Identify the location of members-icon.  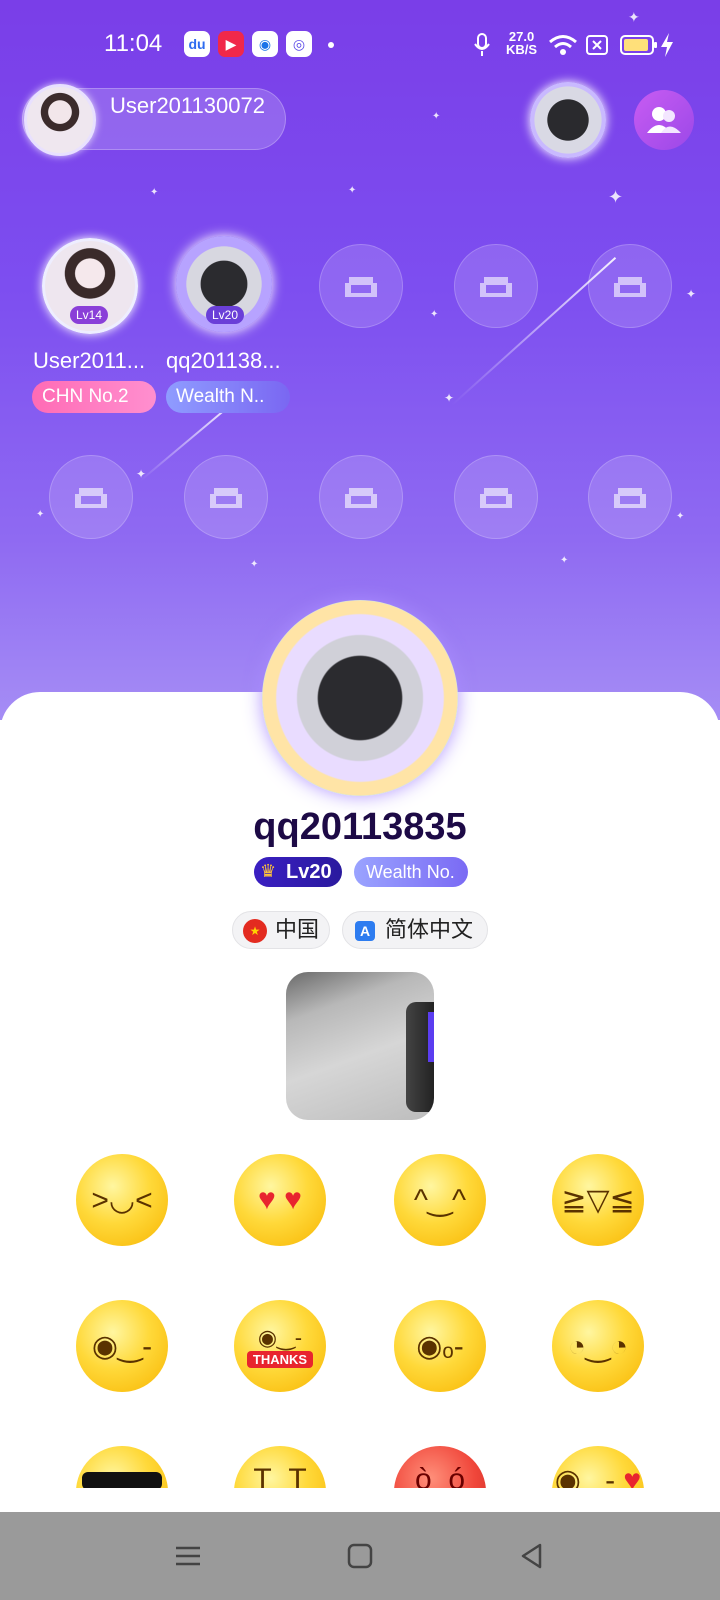
(664, 120).